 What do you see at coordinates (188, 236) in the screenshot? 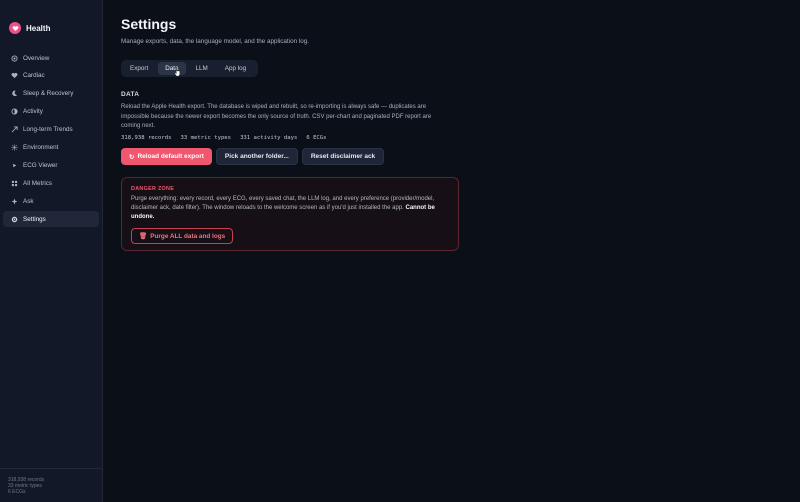
I see `purge-button-label: Purge ALL data and logs` at bounding box center [188, 236].